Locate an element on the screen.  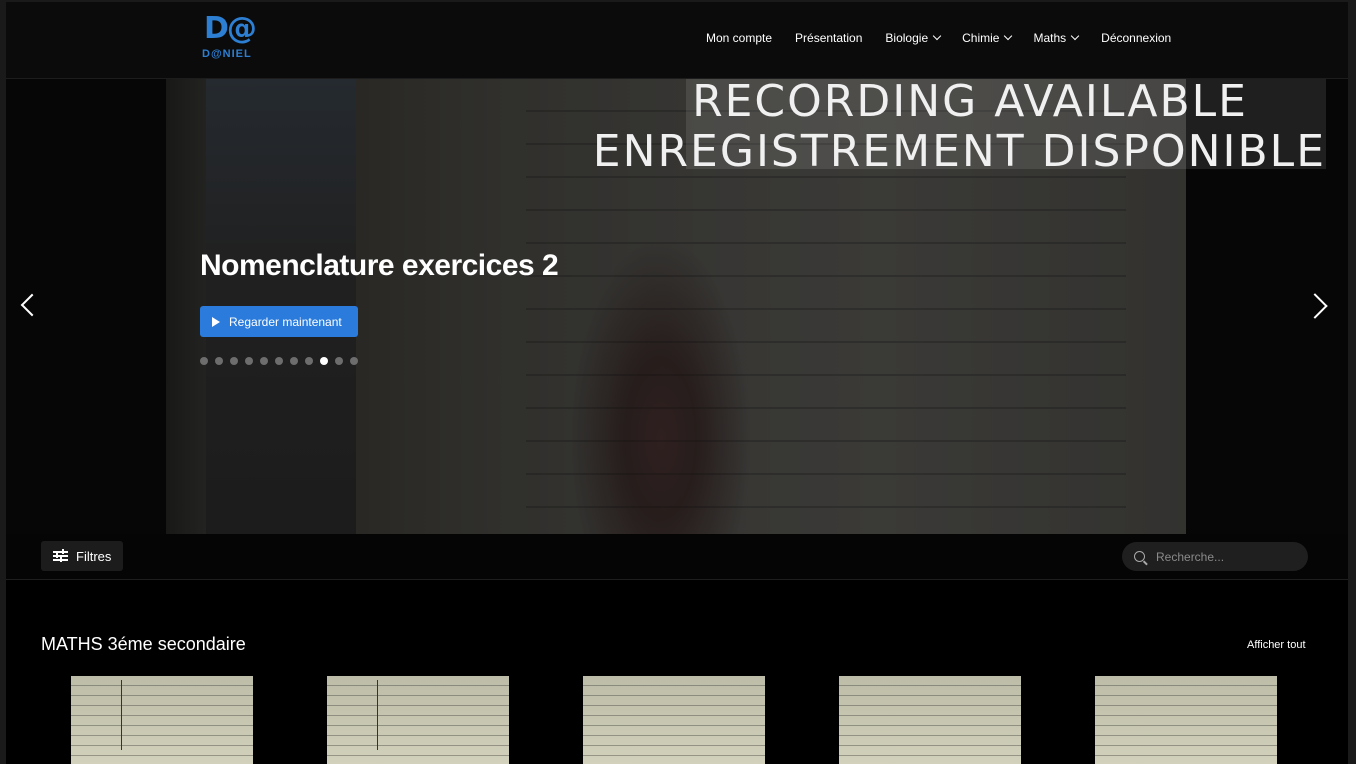
nav-item-biologie: Biologie is located at coordinates (913, 38).